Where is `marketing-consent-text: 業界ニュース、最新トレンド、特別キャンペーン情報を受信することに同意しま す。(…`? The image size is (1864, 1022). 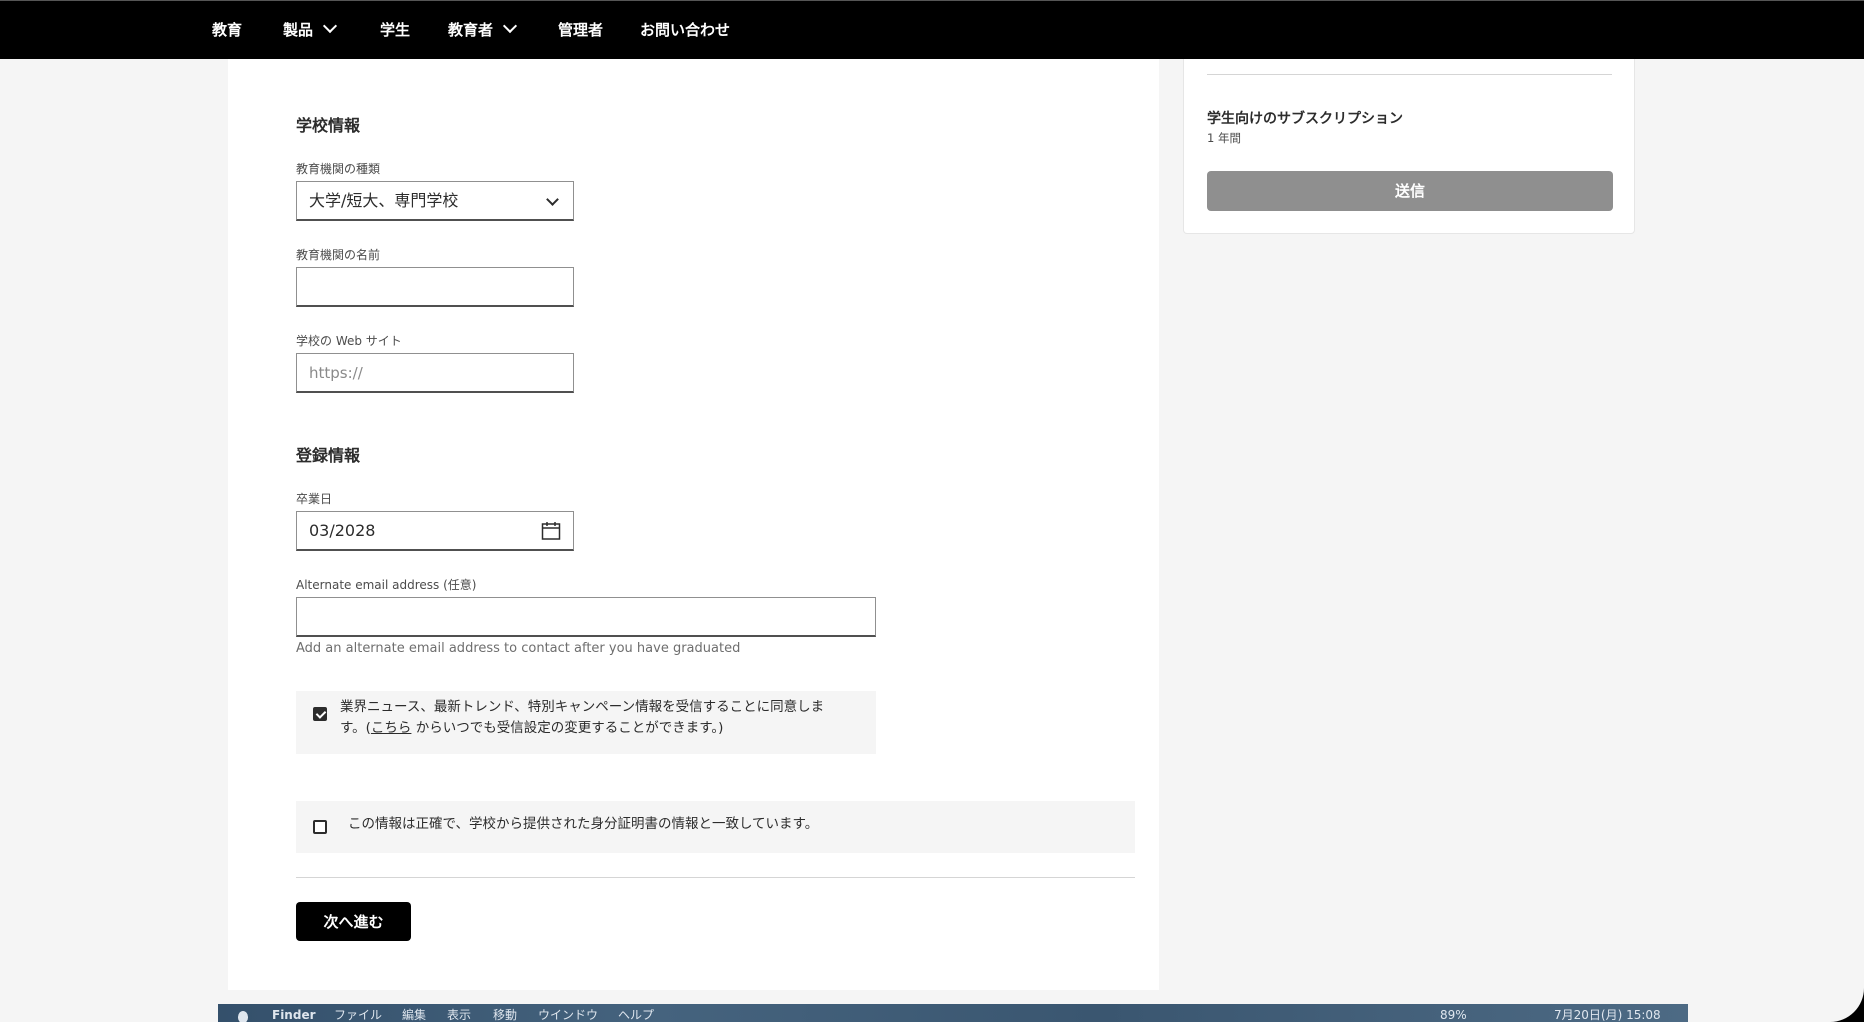
marketing-consent-text: 業界ニュース、最新トレンド、特別キャンペーン情報を受信することに同意しま す。(… is located at coordinates (582, 717).